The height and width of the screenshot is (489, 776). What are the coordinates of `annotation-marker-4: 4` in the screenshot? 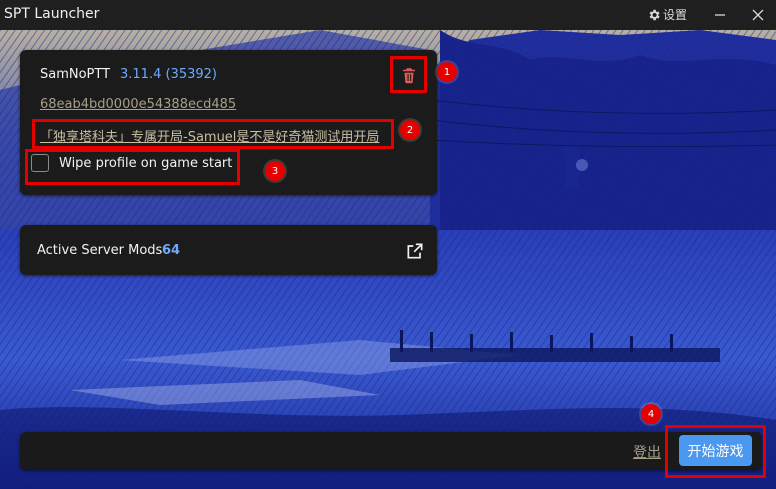 It's located at (651, 414).